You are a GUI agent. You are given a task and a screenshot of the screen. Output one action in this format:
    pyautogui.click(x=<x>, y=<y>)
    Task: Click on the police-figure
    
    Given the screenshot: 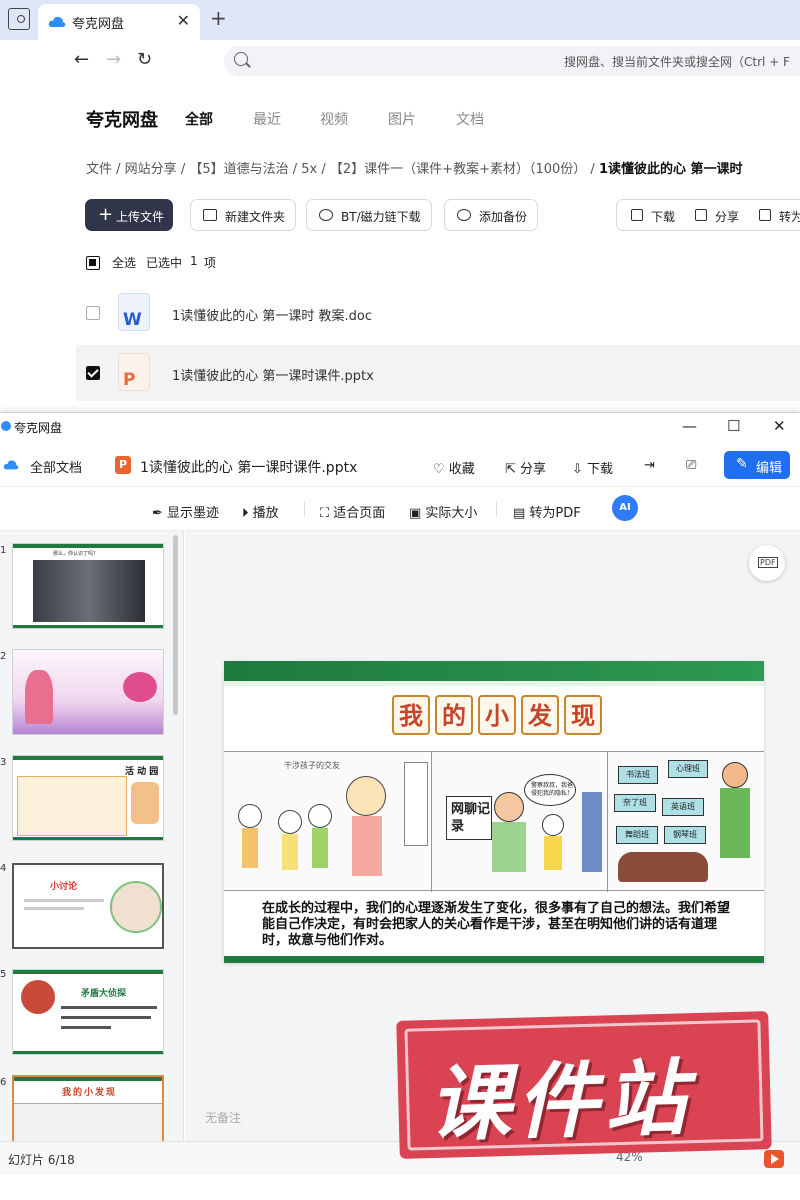 What is the action you would take?
    pyautogui.click(x=592, y=832)
    